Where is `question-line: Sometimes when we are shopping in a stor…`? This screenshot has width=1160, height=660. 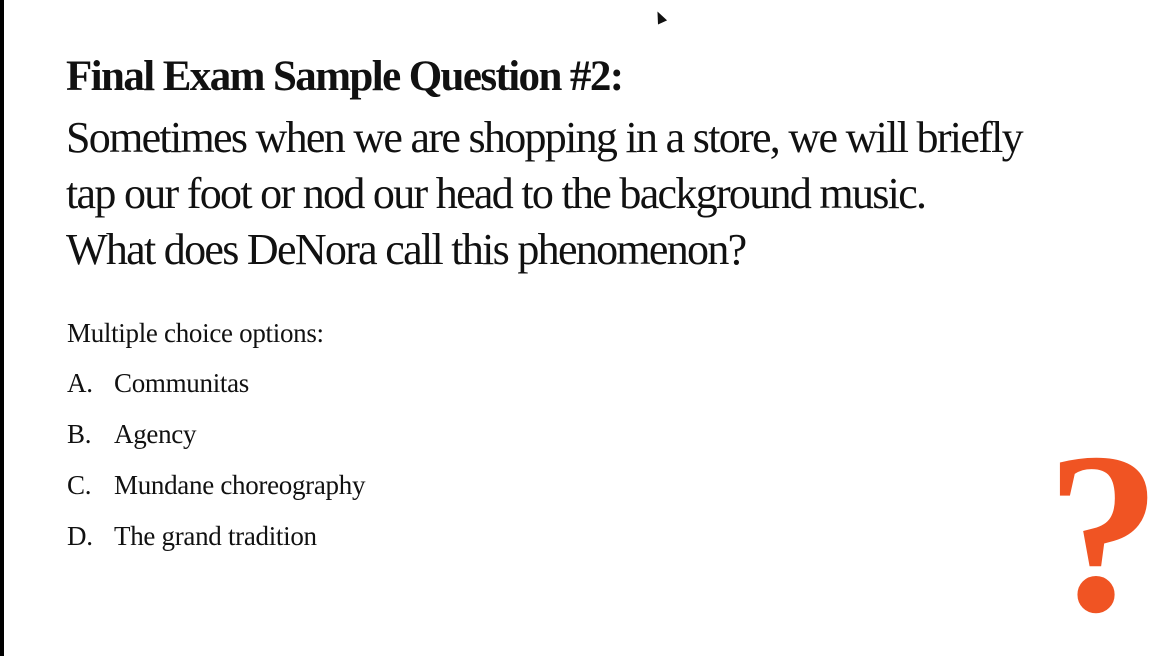
question-line: Sometimes when we are shopping in a stor… is located at coordinates (545, 137).